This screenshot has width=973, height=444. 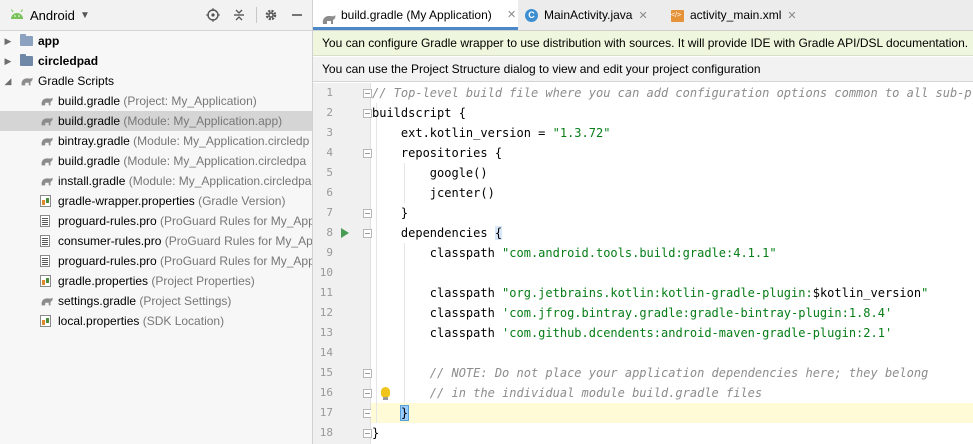 I want to click on code-line: jcenter(), so click(x=433, y=193).